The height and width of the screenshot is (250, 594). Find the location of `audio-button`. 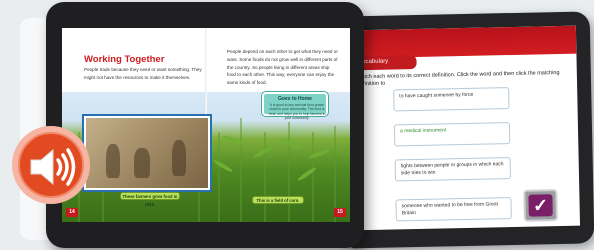

audio-button is located at coordinates (51, 165).